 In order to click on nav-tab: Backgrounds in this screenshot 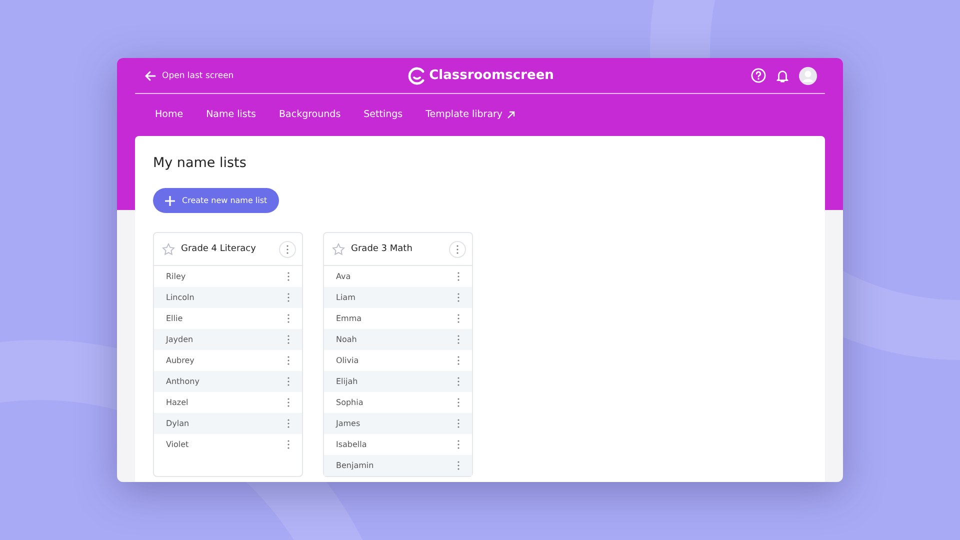, I will do `click(310, 122)`.